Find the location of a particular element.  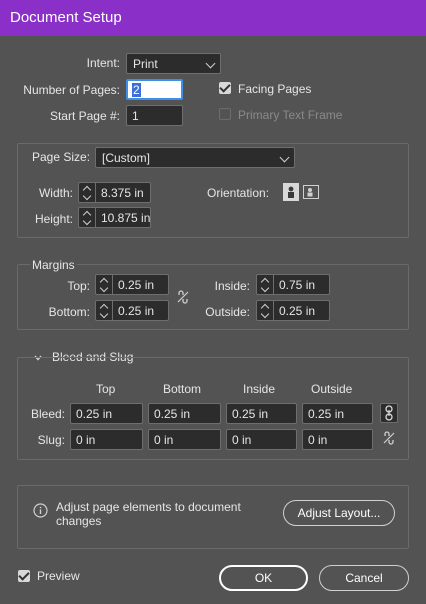

page-size-select: [Custom] is located at coordinates (195, 157).